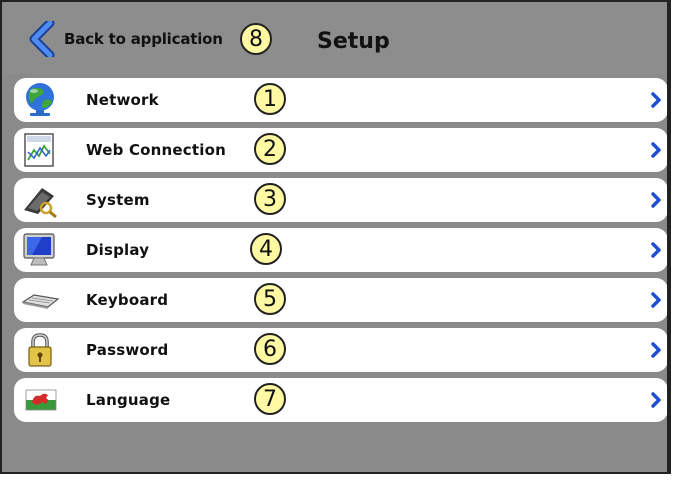  What do you see at coordinates (353, 41) in the screenshot?
I see `page-title: Setup` at bounding box center [353, 41].